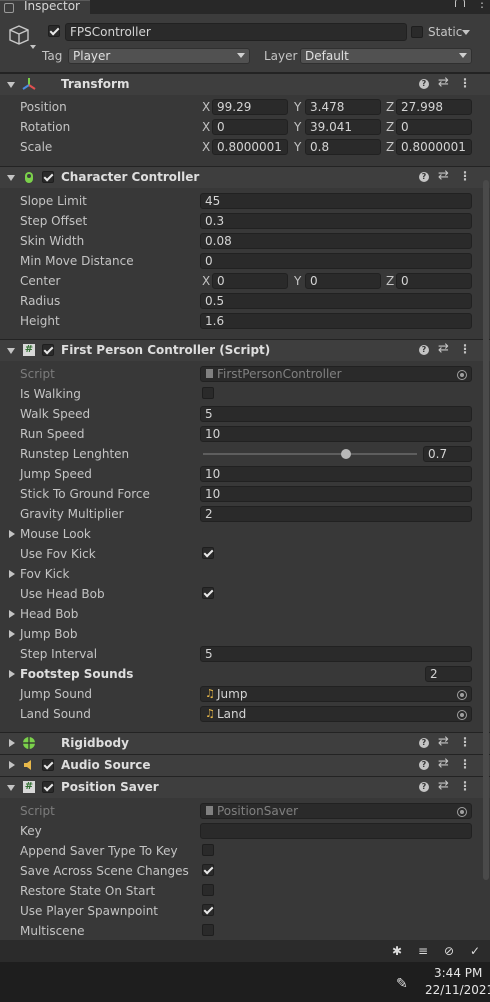  What do you see at coordinates (386, 56) in the screenshot?
I see `layer-dropdown: Default` at bounding box center [386, 56].